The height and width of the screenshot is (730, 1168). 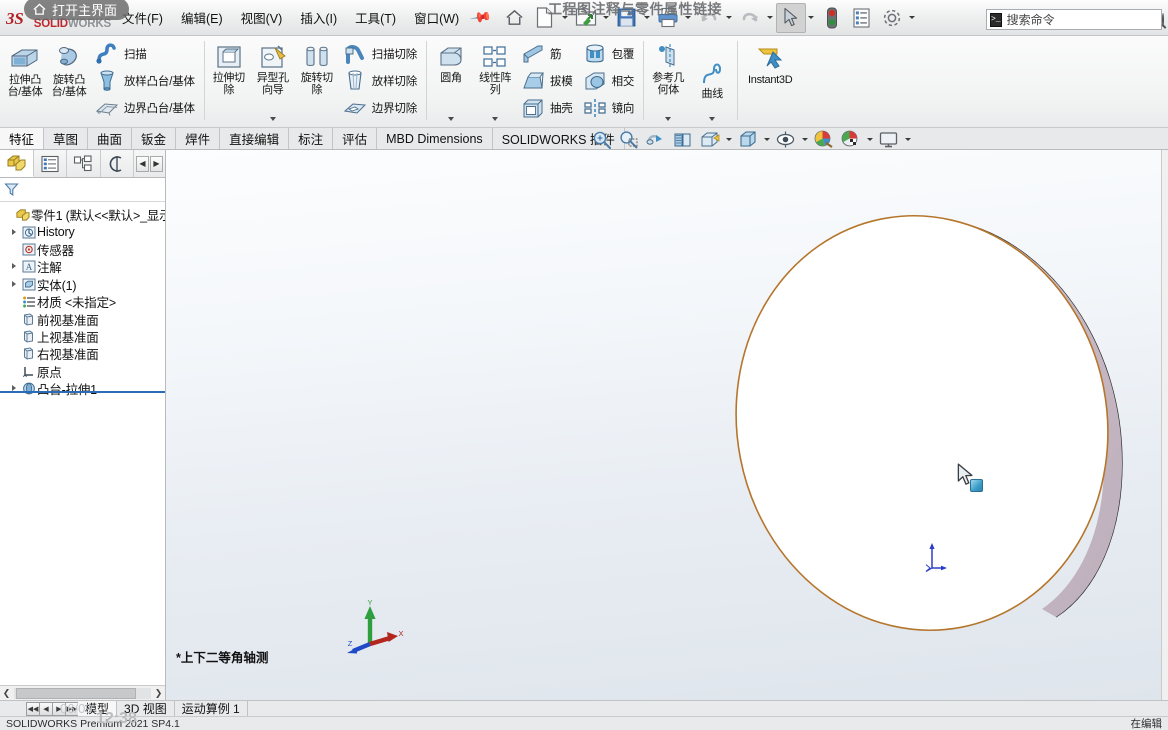 What do you see at coordinates (46, 708) in the screenshot?
I see `previous-icon: ◀` at bounding box center [46, 708].